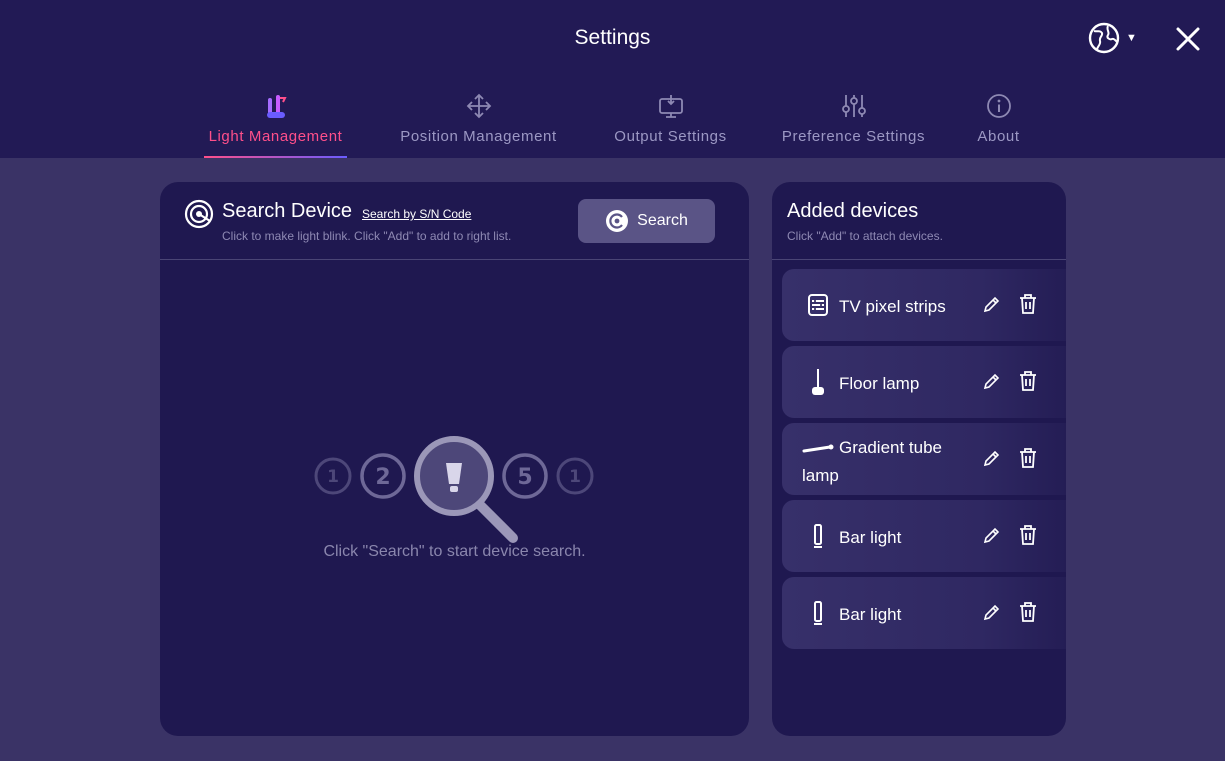 The height and width of the screenshot is (761, 1225). What do you see at coordinates (924, 382) in the screenshot?
I see `list-item: Floor lamp` at bounding box center [924, 382].